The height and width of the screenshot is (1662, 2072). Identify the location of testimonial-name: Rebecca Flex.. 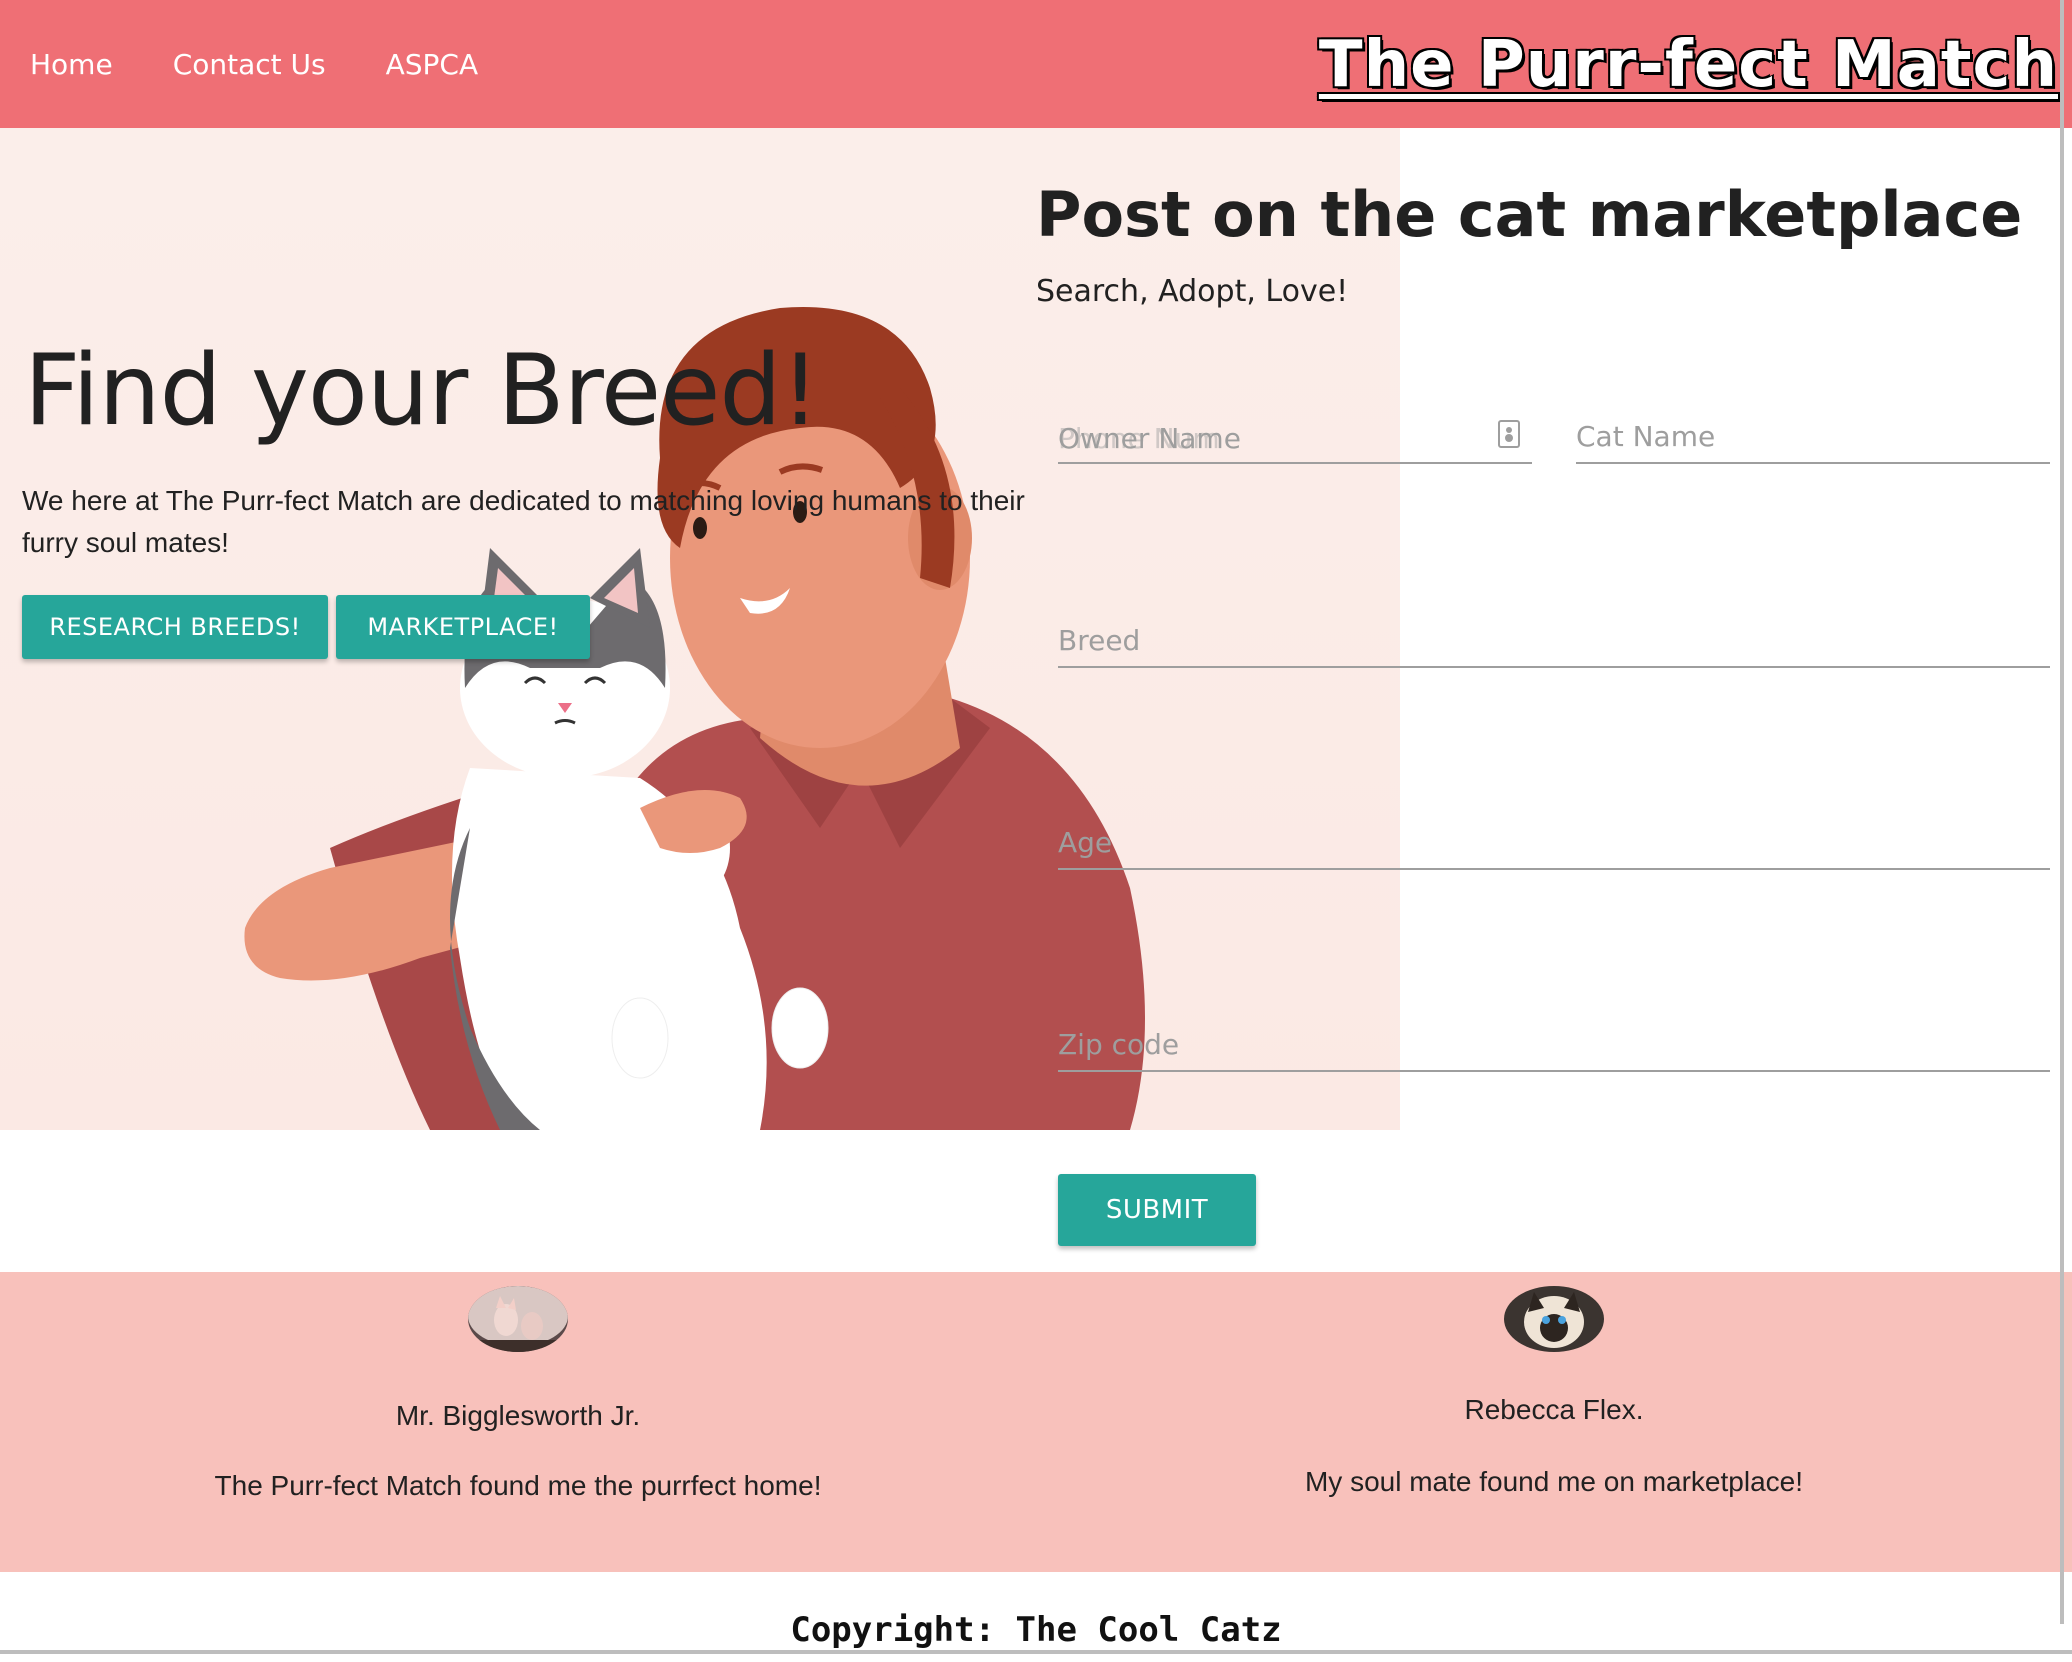
(1554, 1409).